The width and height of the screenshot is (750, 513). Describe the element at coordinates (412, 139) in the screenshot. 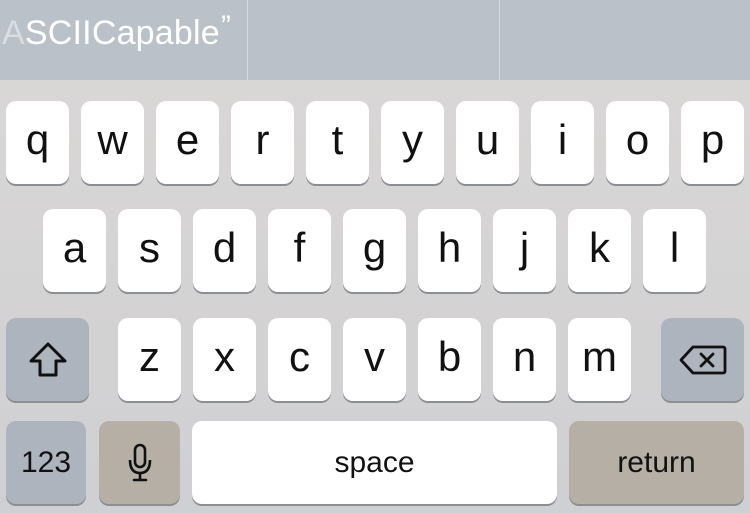

I see `key-label: y` at that location.